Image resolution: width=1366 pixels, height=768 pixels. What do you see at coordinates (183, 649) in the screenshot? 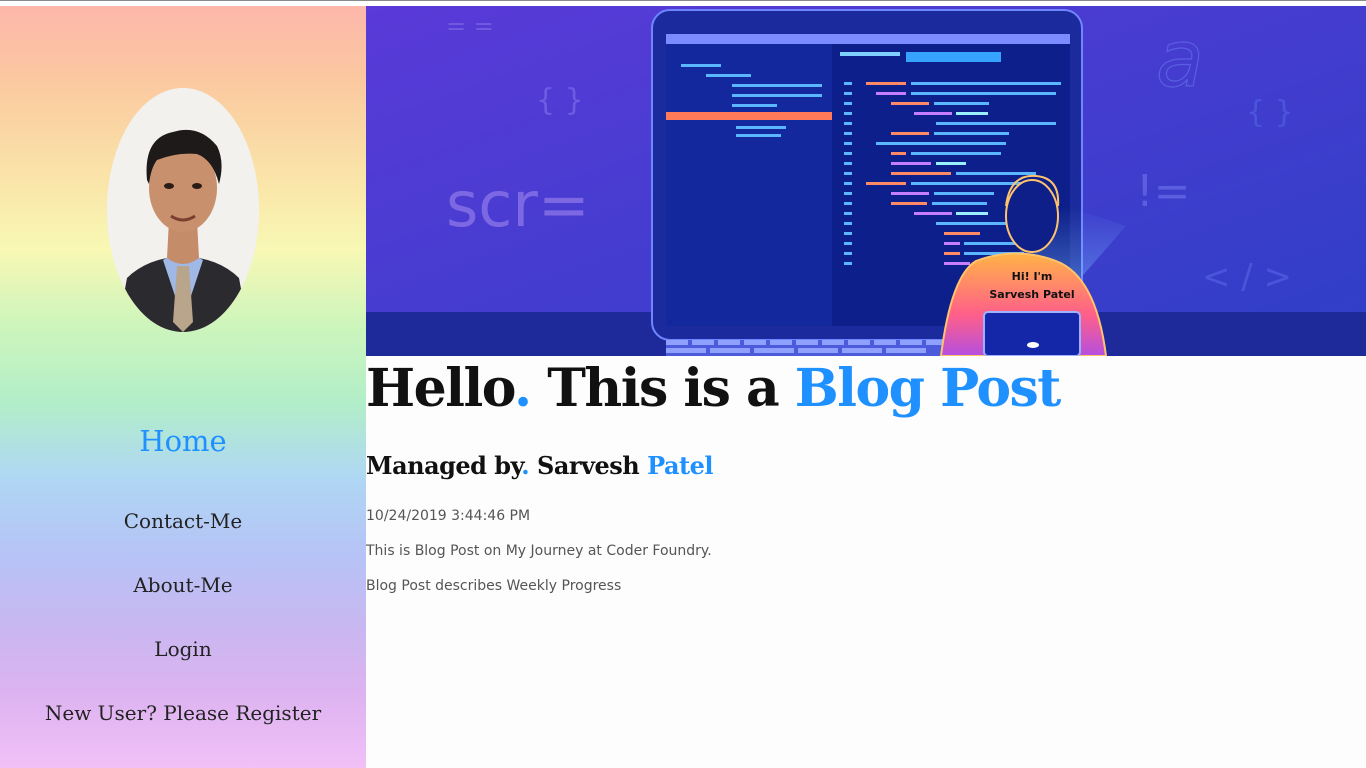
I see `nav-login-link: Login` at bounding box center [183, 649].